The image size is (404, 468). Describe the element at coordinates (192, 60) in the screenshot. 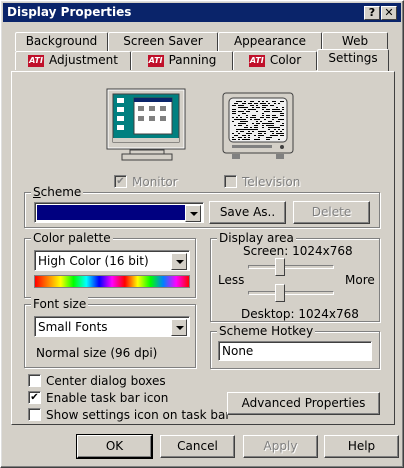

I see `tab-panning-label: Panning` at that location.